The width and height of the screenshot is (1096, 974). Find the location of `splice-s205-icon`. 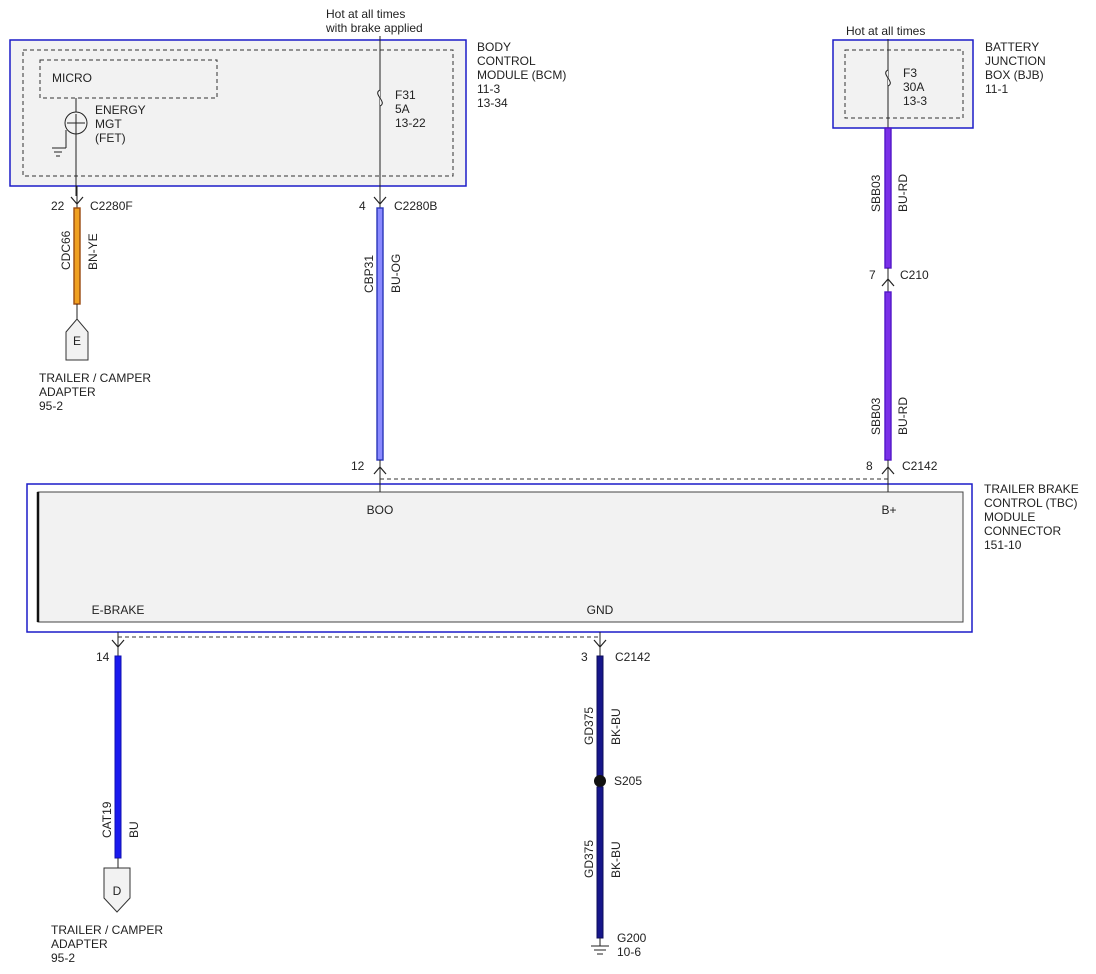

splice-s205-icon is located at coordinates (600, 781).